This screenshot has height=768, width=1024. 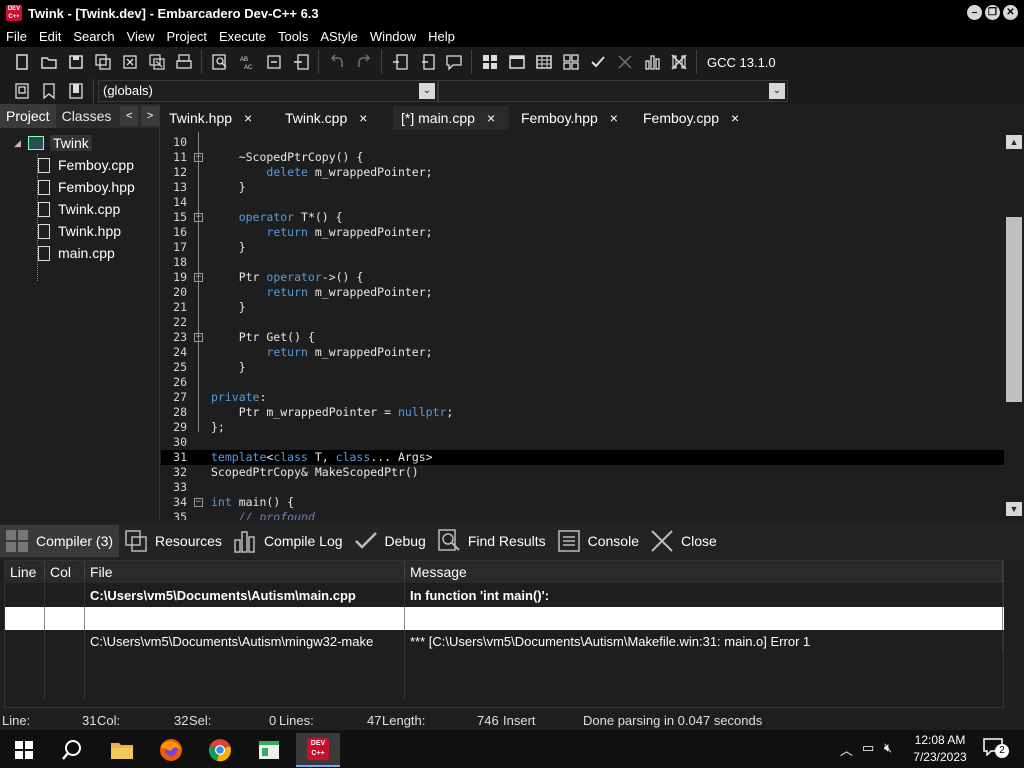 I want to click on messages-scrollbar, so click(x=1014, y=634).